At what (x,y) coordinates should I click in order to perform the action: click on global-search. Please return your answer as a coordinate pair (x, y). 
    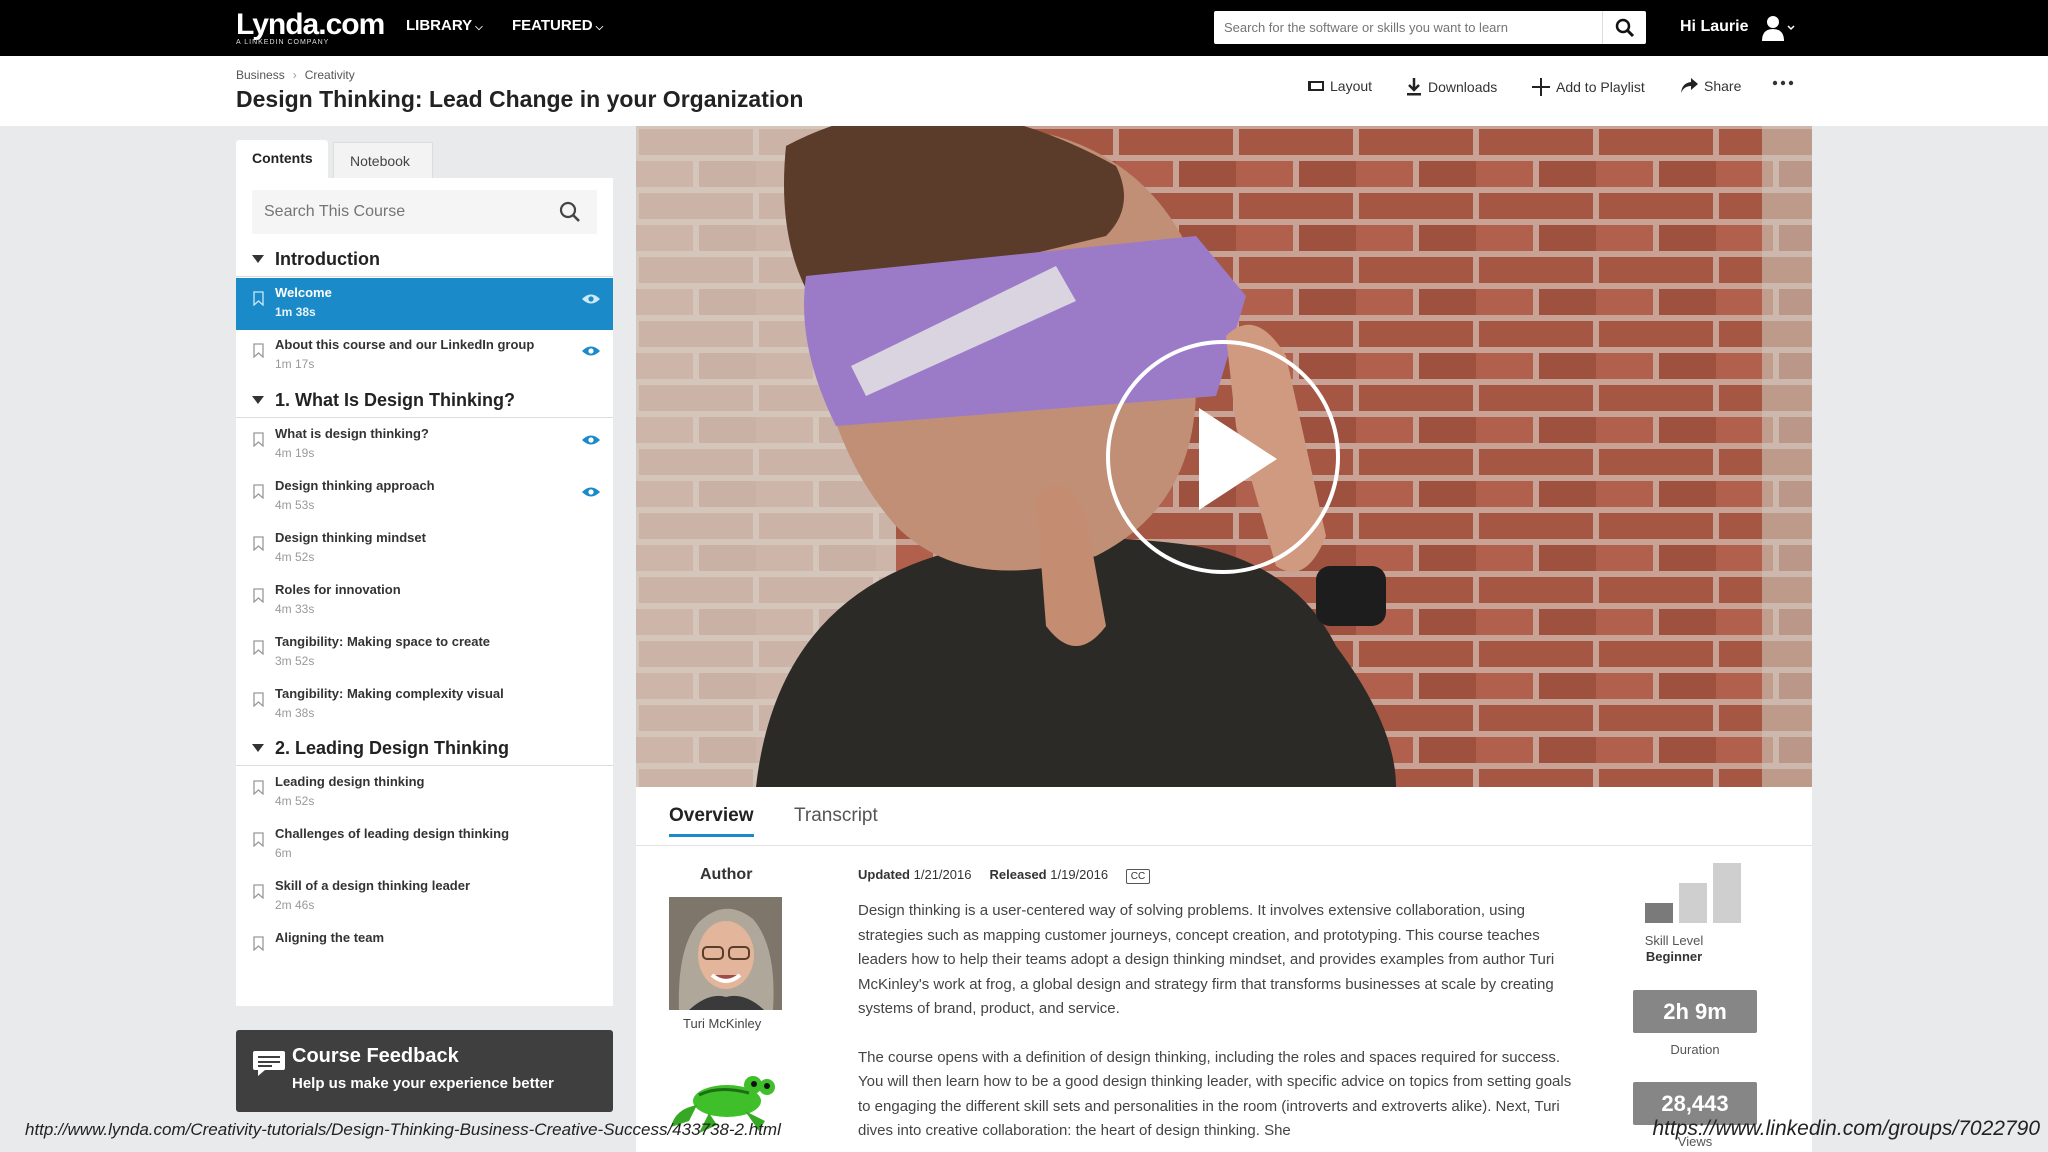
    Looking at the image, I should click on (1430, 27).